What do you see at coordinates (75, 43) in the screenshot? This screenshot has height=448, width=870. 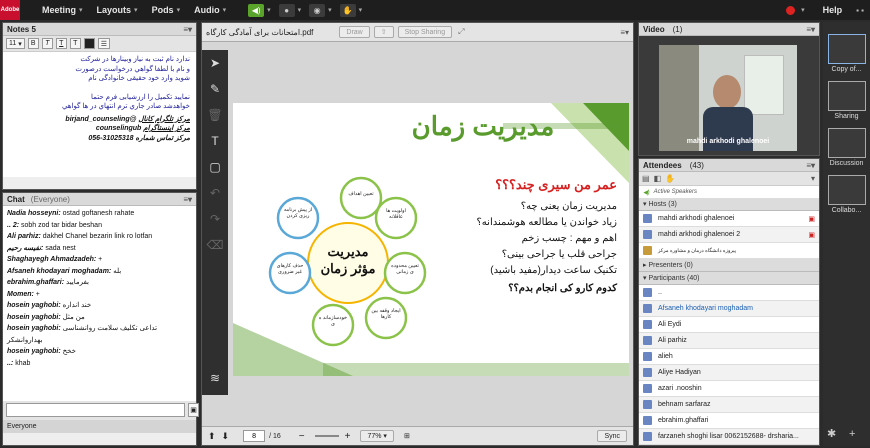 I see `text-size-icon: T` at bounding box center [75, 43].